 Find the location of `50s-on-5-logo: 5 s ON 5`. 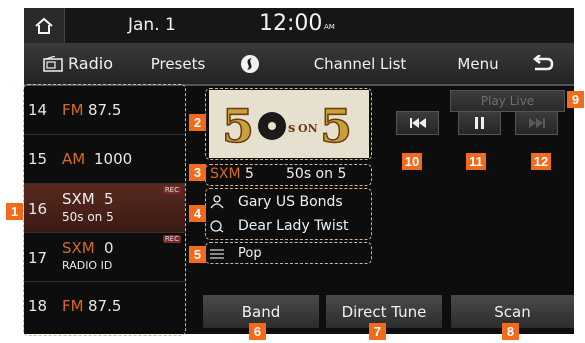

50s-on-5-logo: 5 s ON 5 is located at coordinates (287, 126).